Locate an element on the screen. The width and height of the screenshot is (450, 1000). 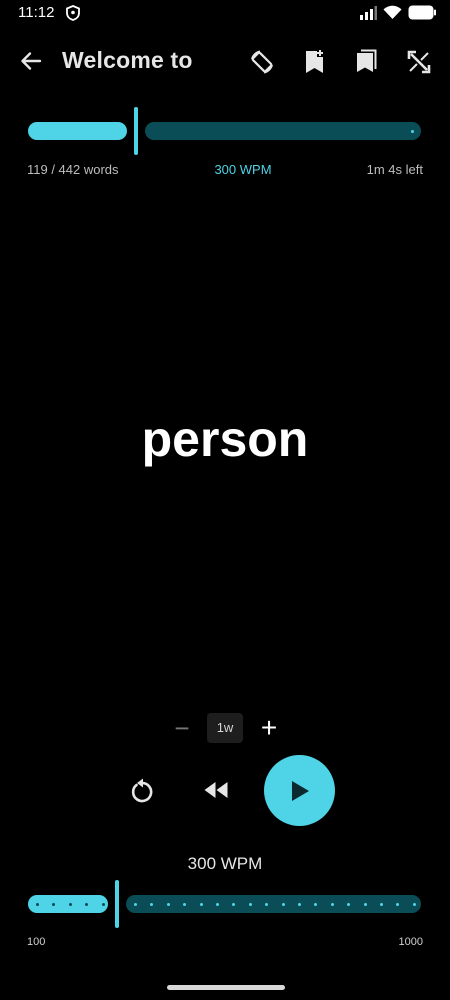
bookmarks-button is located at coordinates (366, 62).